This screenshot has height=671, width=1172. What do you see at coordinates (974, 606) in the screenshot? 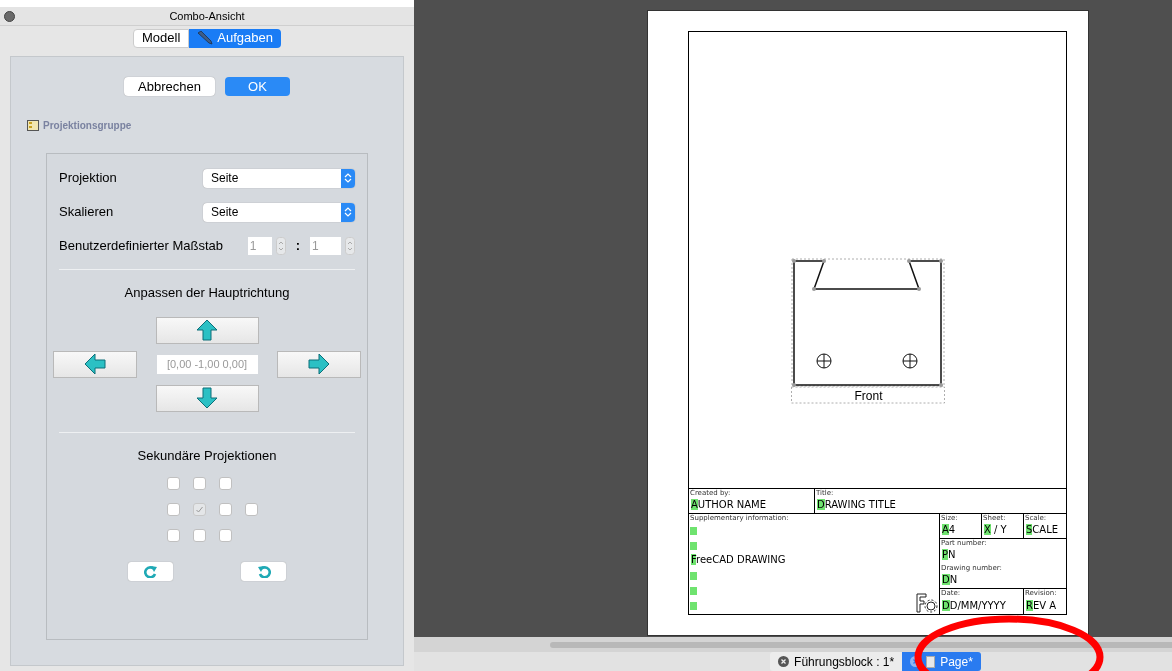
I see `date-value: DD/MM/YYYY` at bounding box center [974, 606].